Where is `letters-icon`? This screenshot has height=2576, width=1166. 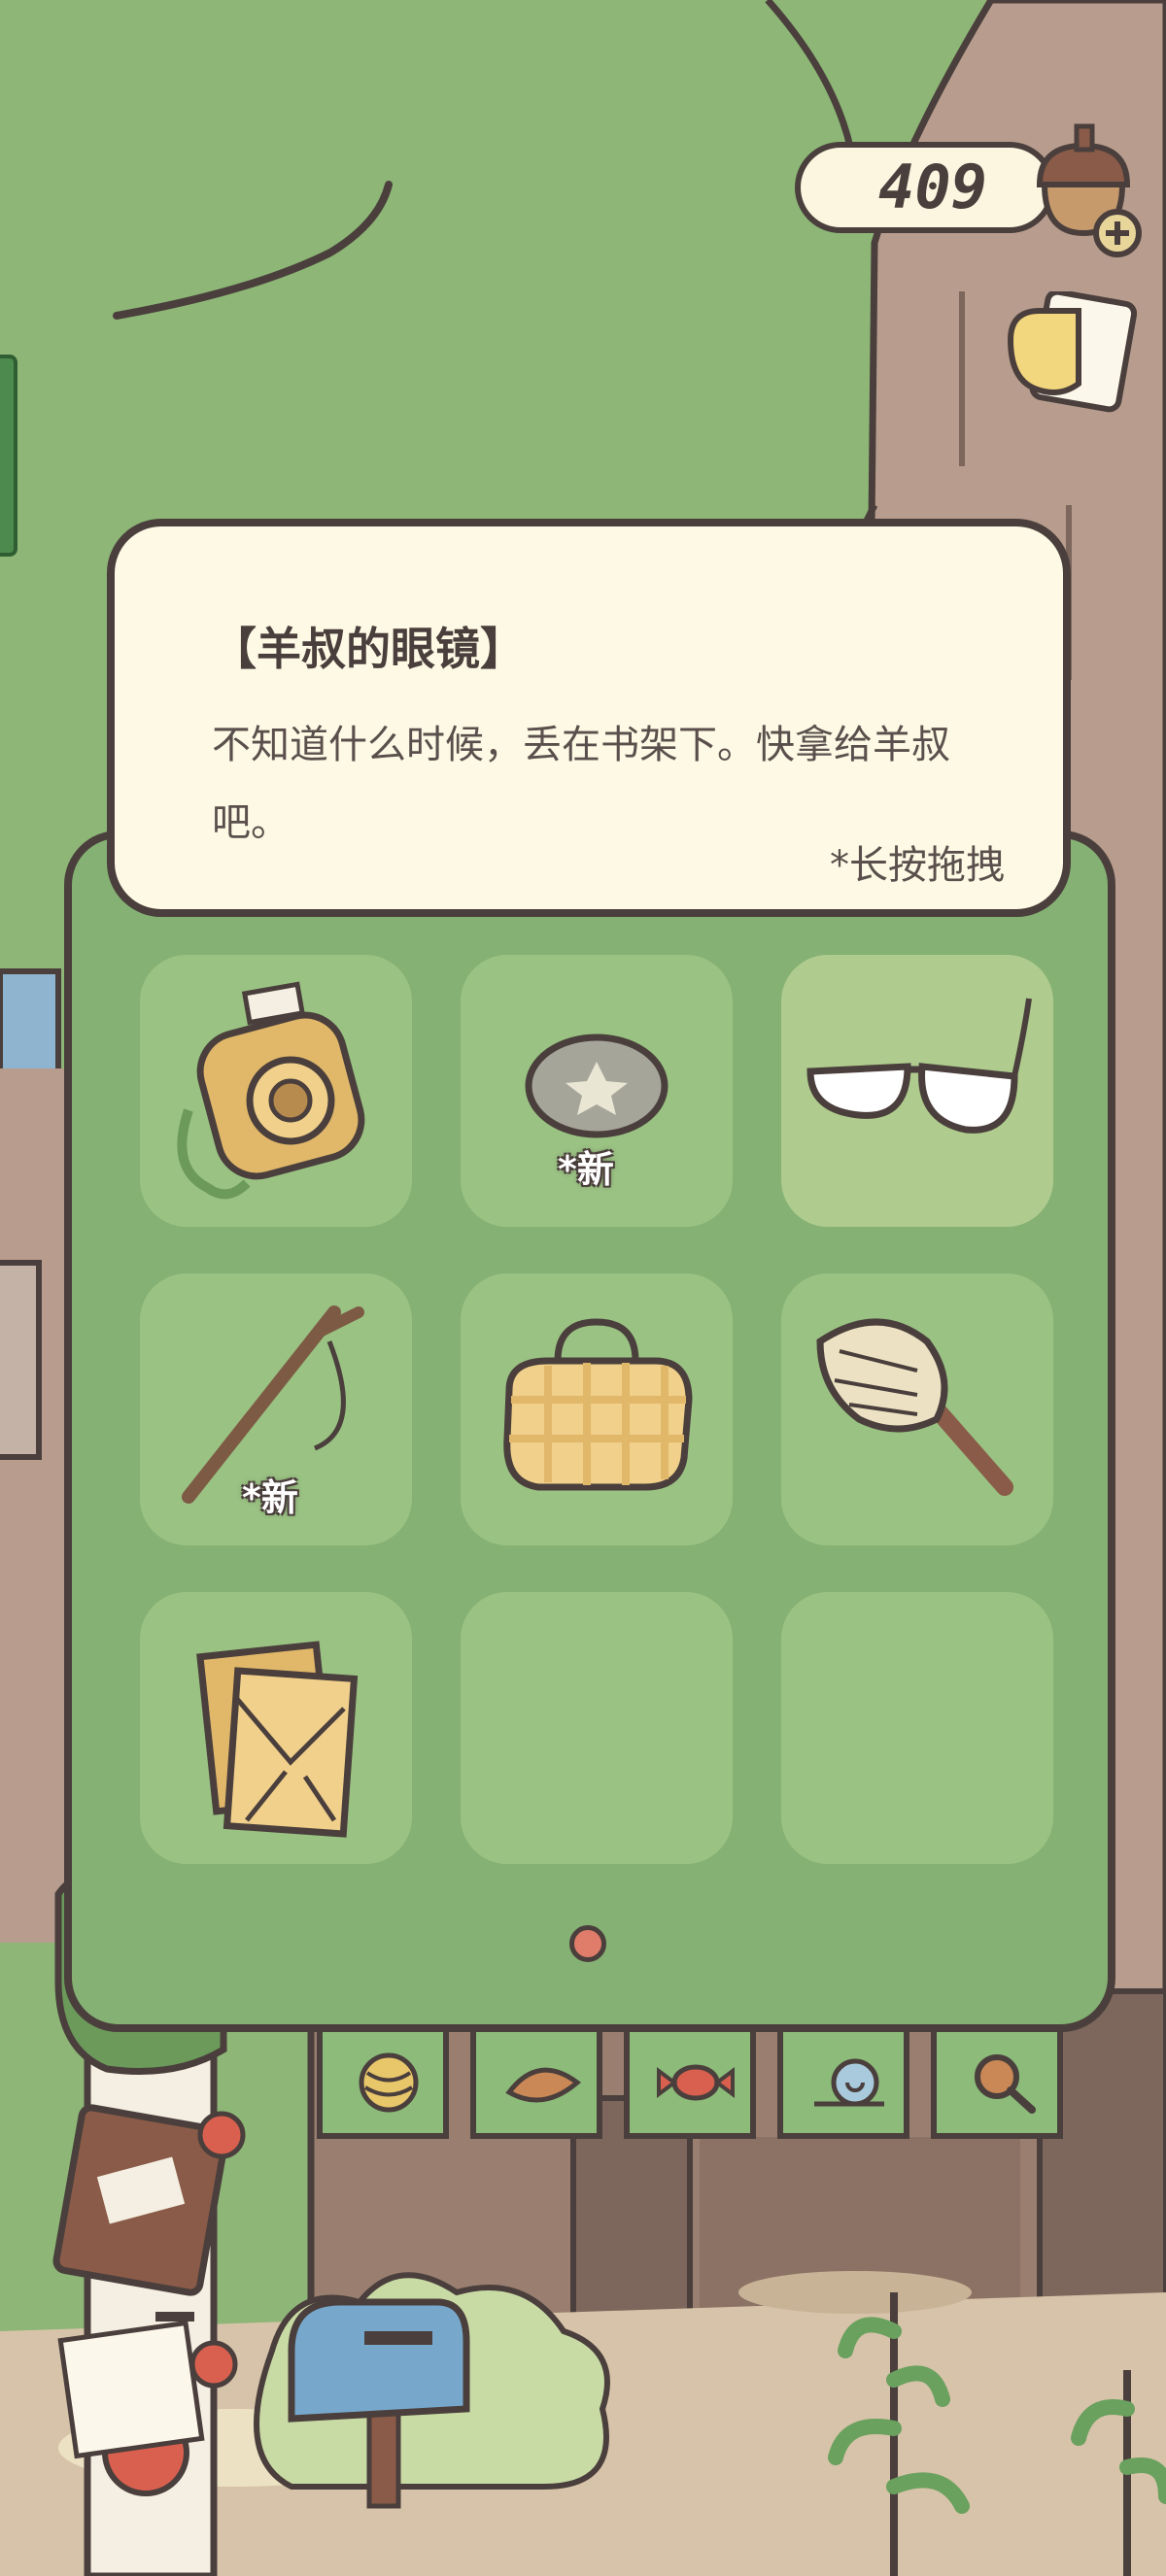 letters-icon is located at coordinates (277, 1739).